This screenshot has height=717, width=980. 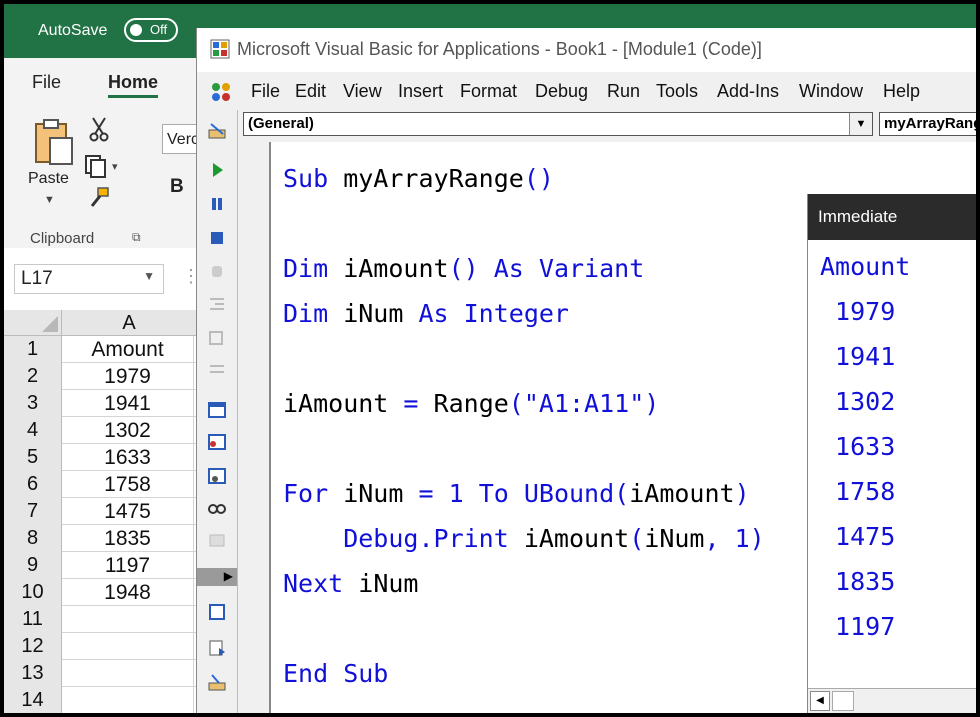 I want to click on immediate-line: 1835, so click(x=858, y=581).